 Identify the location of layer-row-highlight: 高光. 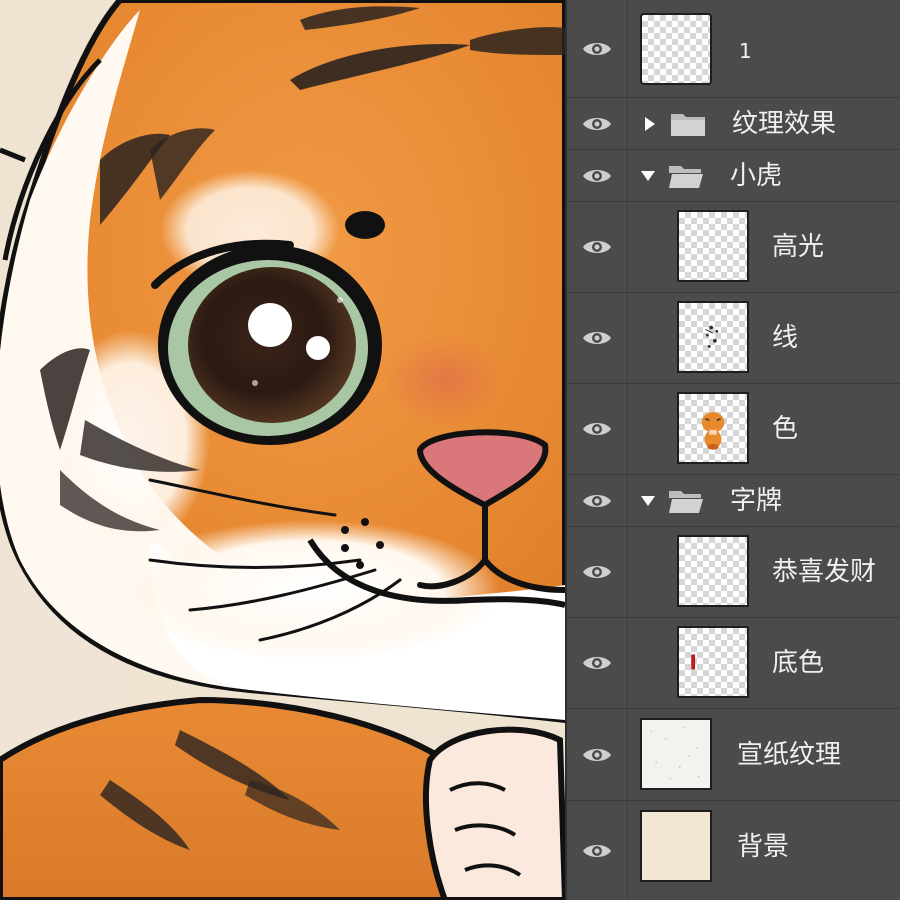
(733, 247).